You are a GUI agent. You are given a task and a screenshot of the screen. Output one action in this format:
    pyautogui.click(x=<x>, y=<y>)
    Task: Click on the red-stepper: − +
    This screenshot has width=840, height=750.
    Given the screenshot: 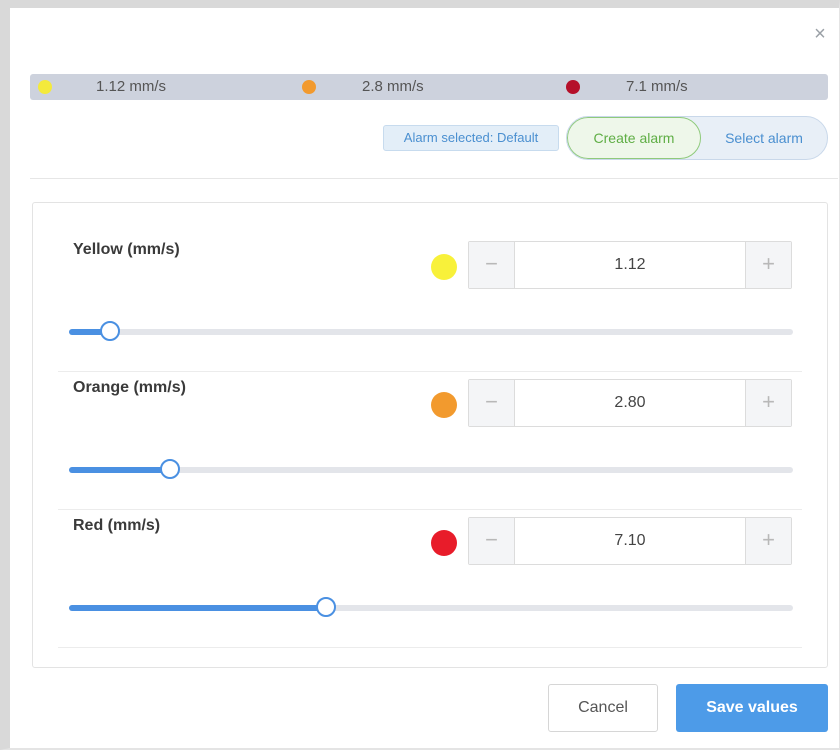 What is the action you would take?
    pyautogui.click(x=630, y=541)
    